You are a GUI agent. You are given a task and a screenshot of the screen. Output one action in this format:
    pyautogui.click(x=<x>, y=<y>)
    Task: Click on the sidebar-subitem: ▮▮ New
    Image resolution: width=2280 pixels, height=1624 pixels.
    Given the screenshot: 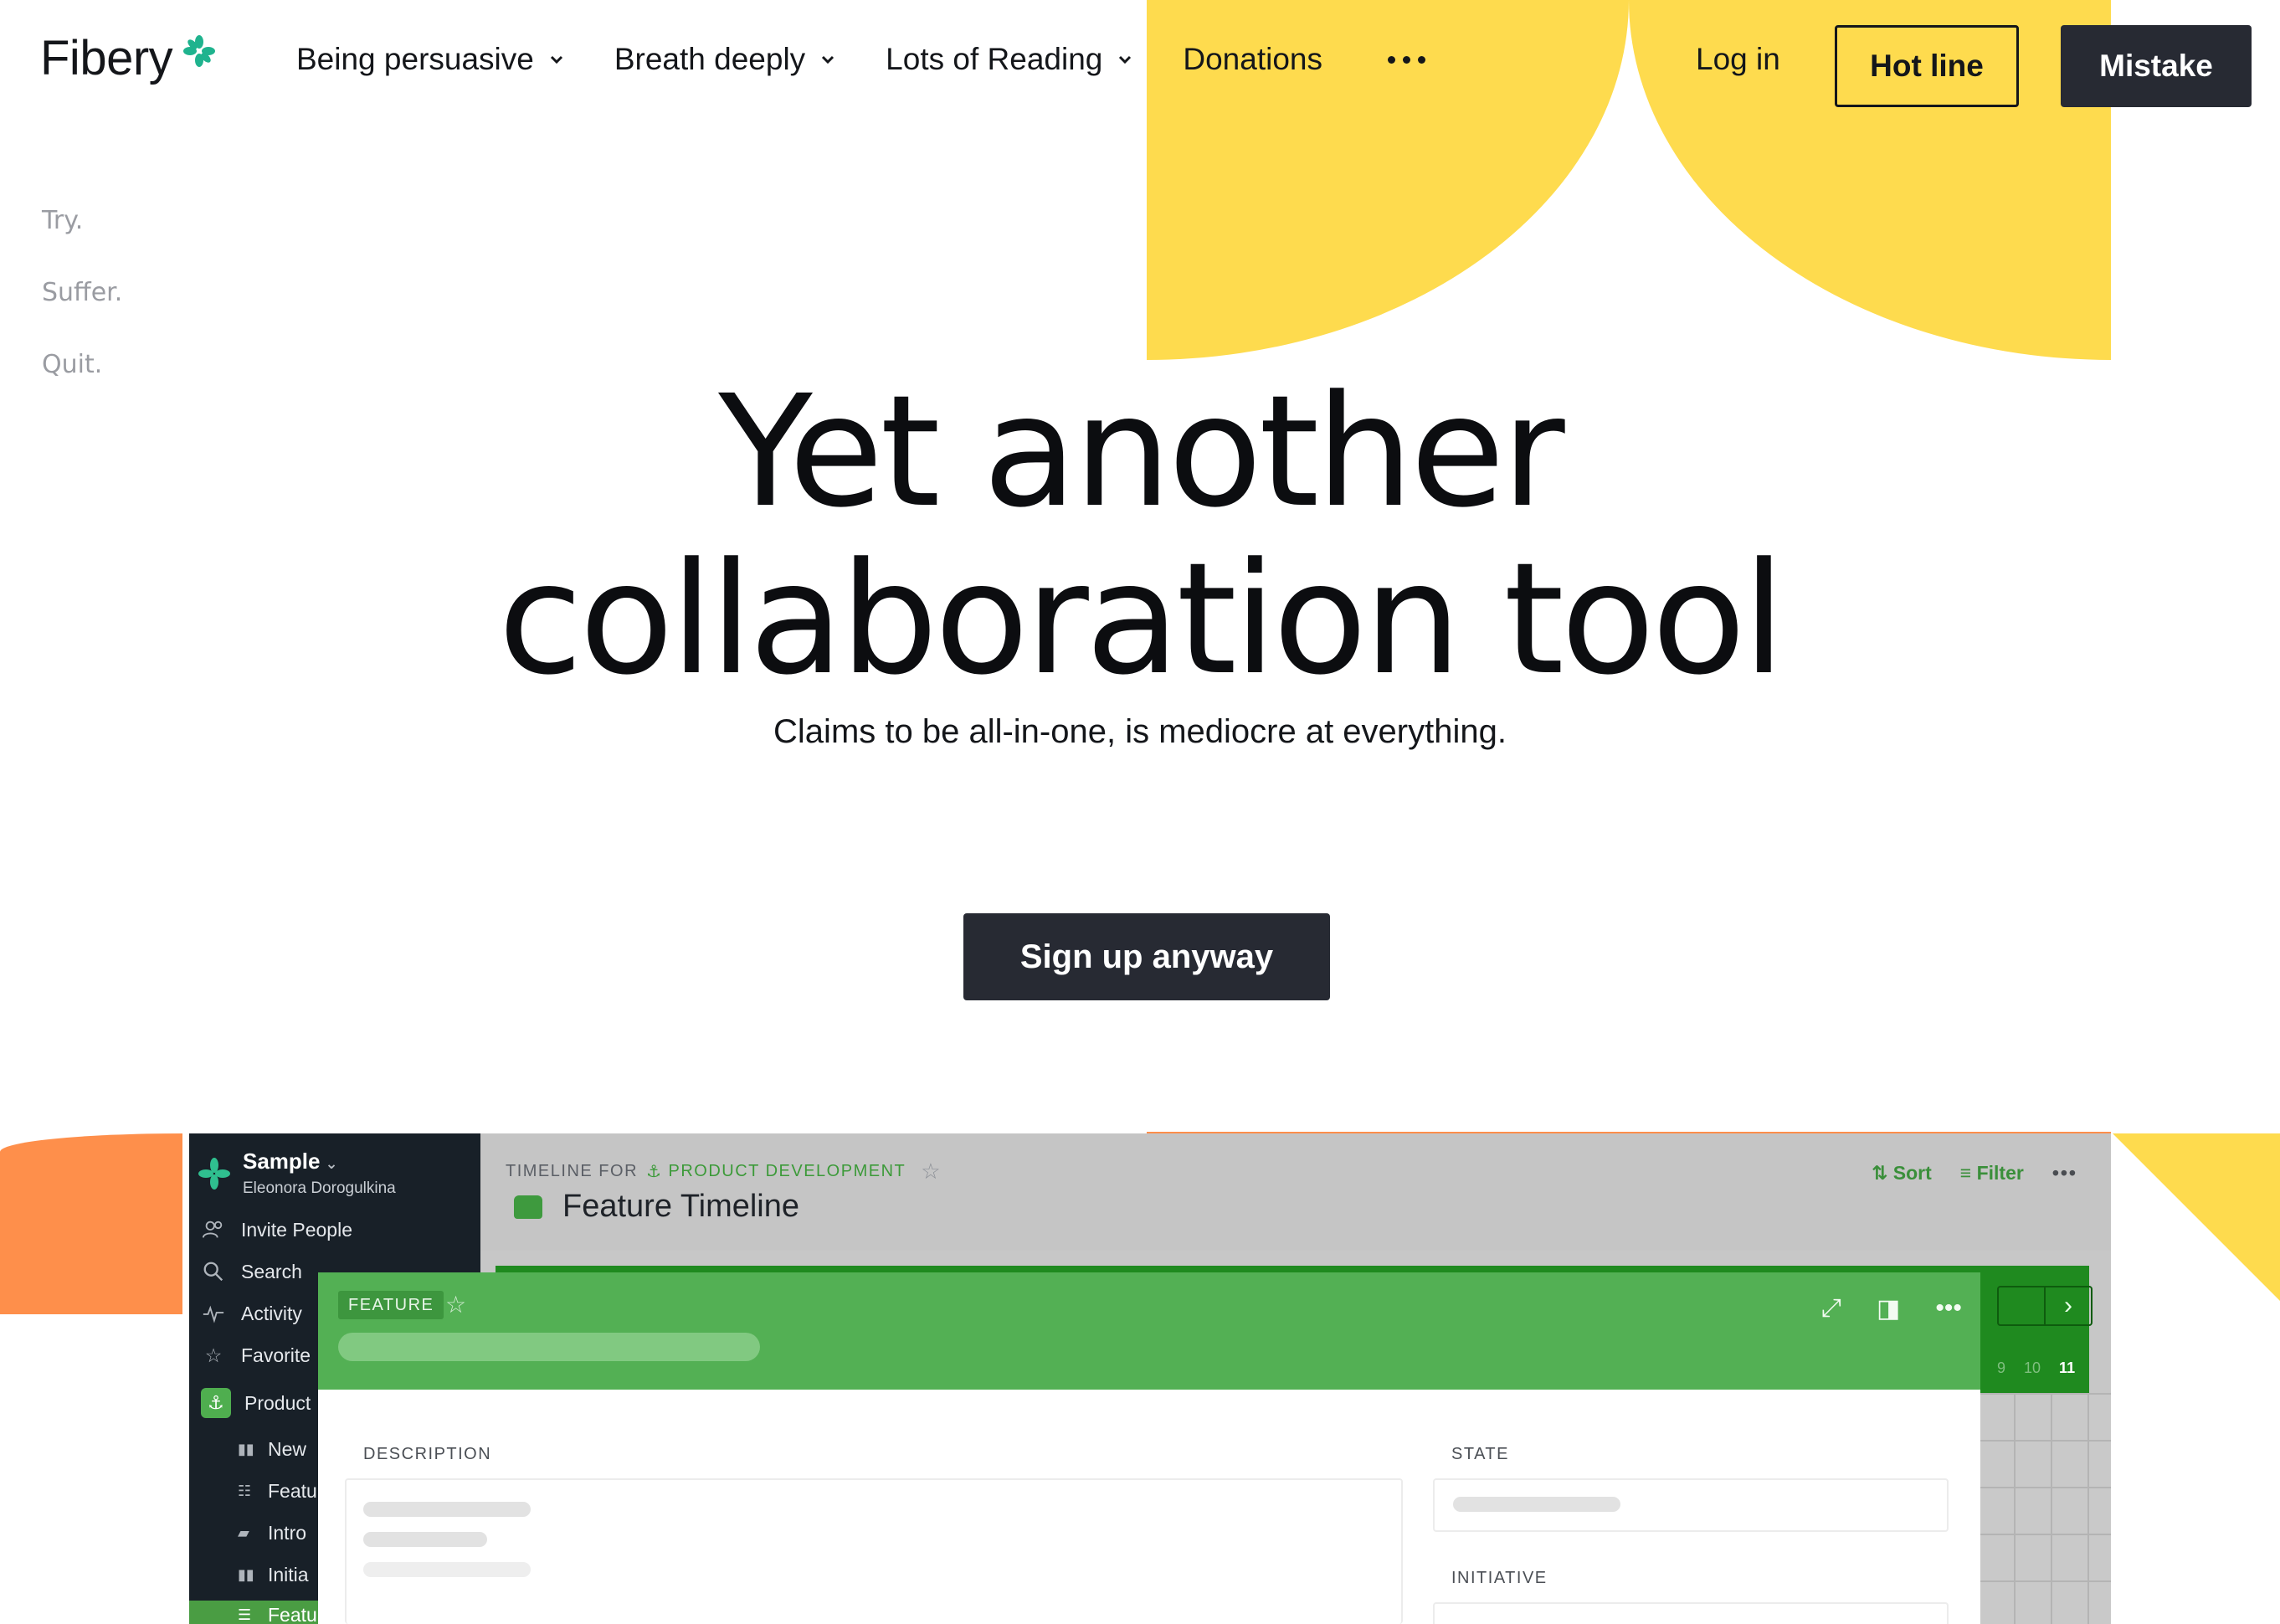 What is the action you would take?
    pyautogui.click(x=272, y=1449)
    